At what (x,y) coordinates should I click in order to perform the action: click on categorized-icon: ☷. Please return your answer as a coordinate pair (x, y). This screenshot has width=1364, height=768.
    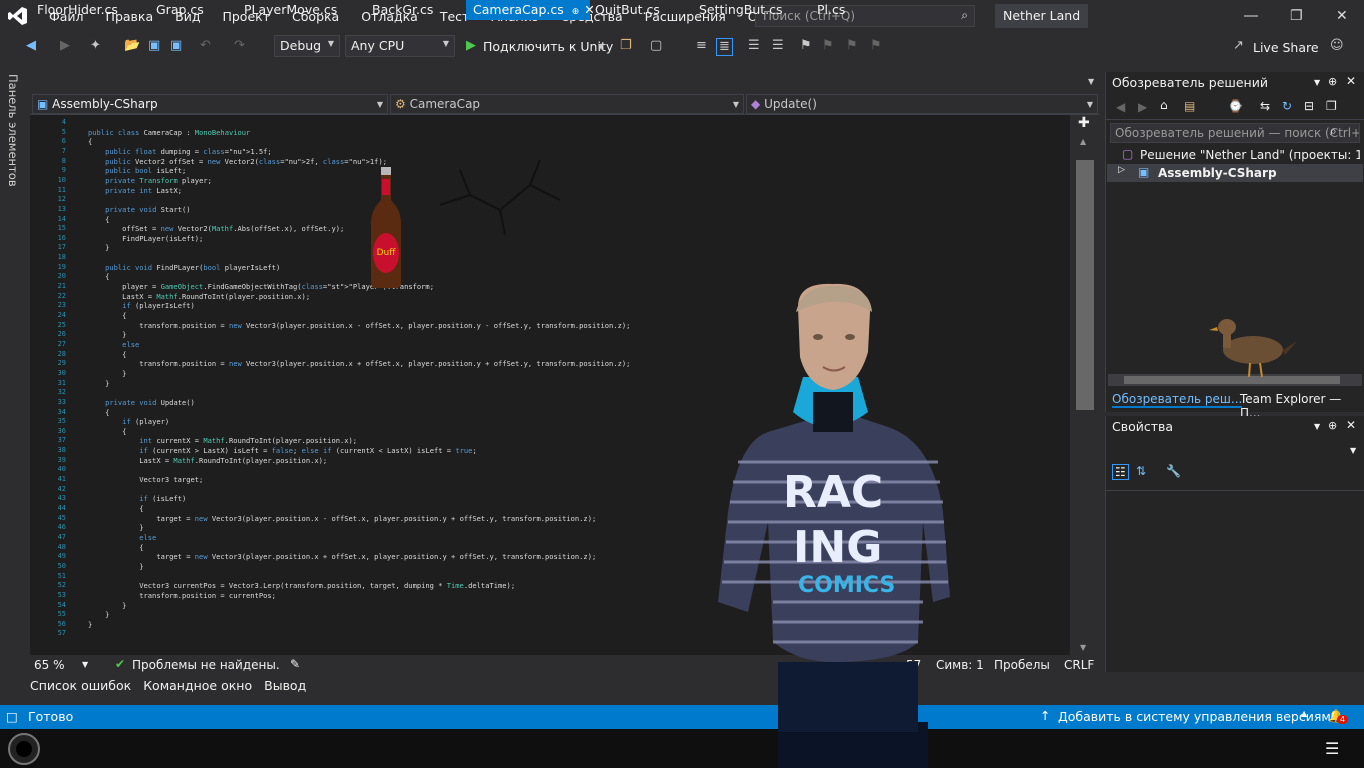
    Looking at the image, I should click on (1120, 472).